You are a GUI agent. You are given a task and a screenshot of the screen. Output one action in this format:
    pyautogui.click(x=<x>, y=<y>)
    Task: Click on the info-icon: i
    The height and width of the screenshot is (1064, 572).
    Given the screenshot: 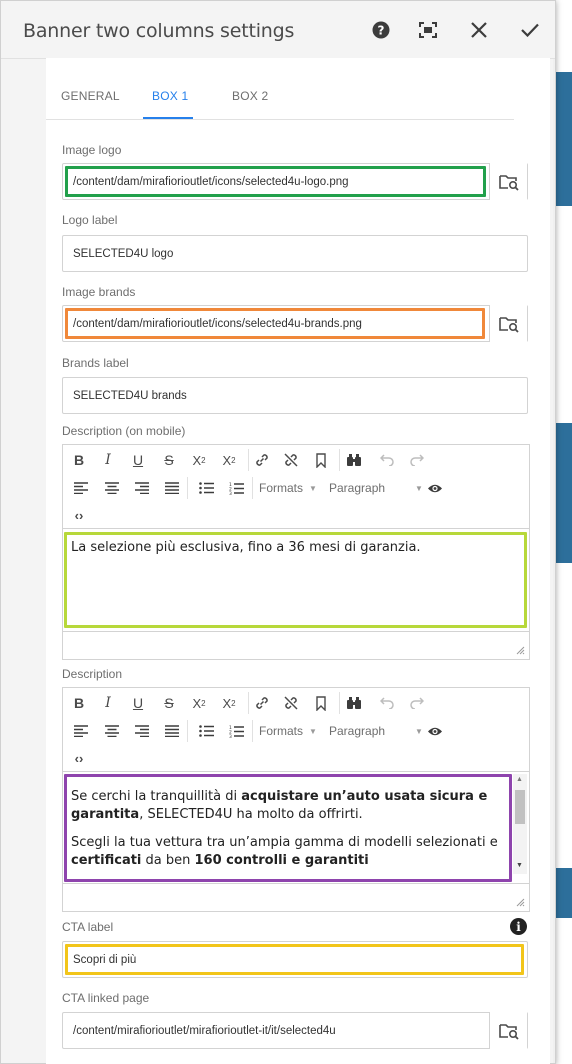 What is the action you would take?
    pyautogui.click(x=518, y=926)
    